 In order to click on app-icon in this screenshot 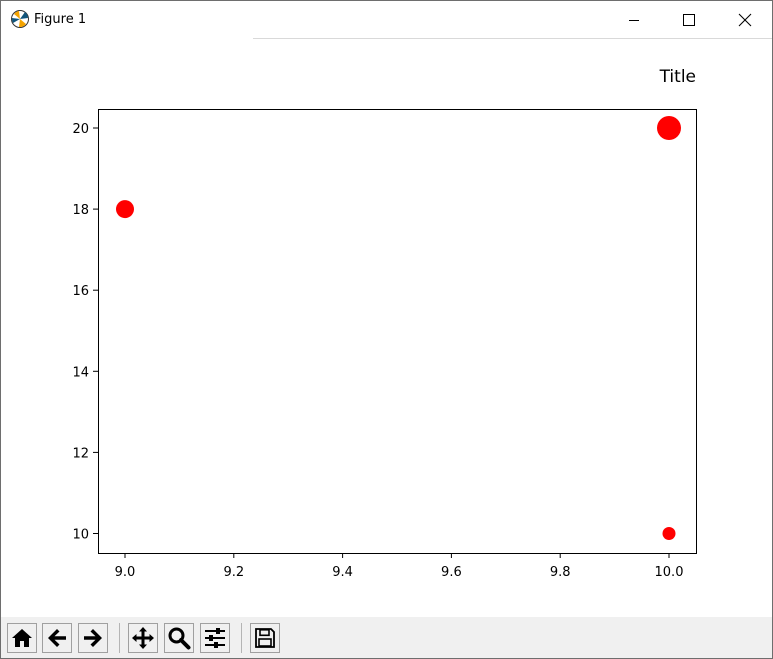, I will do `click(20, 19)`.